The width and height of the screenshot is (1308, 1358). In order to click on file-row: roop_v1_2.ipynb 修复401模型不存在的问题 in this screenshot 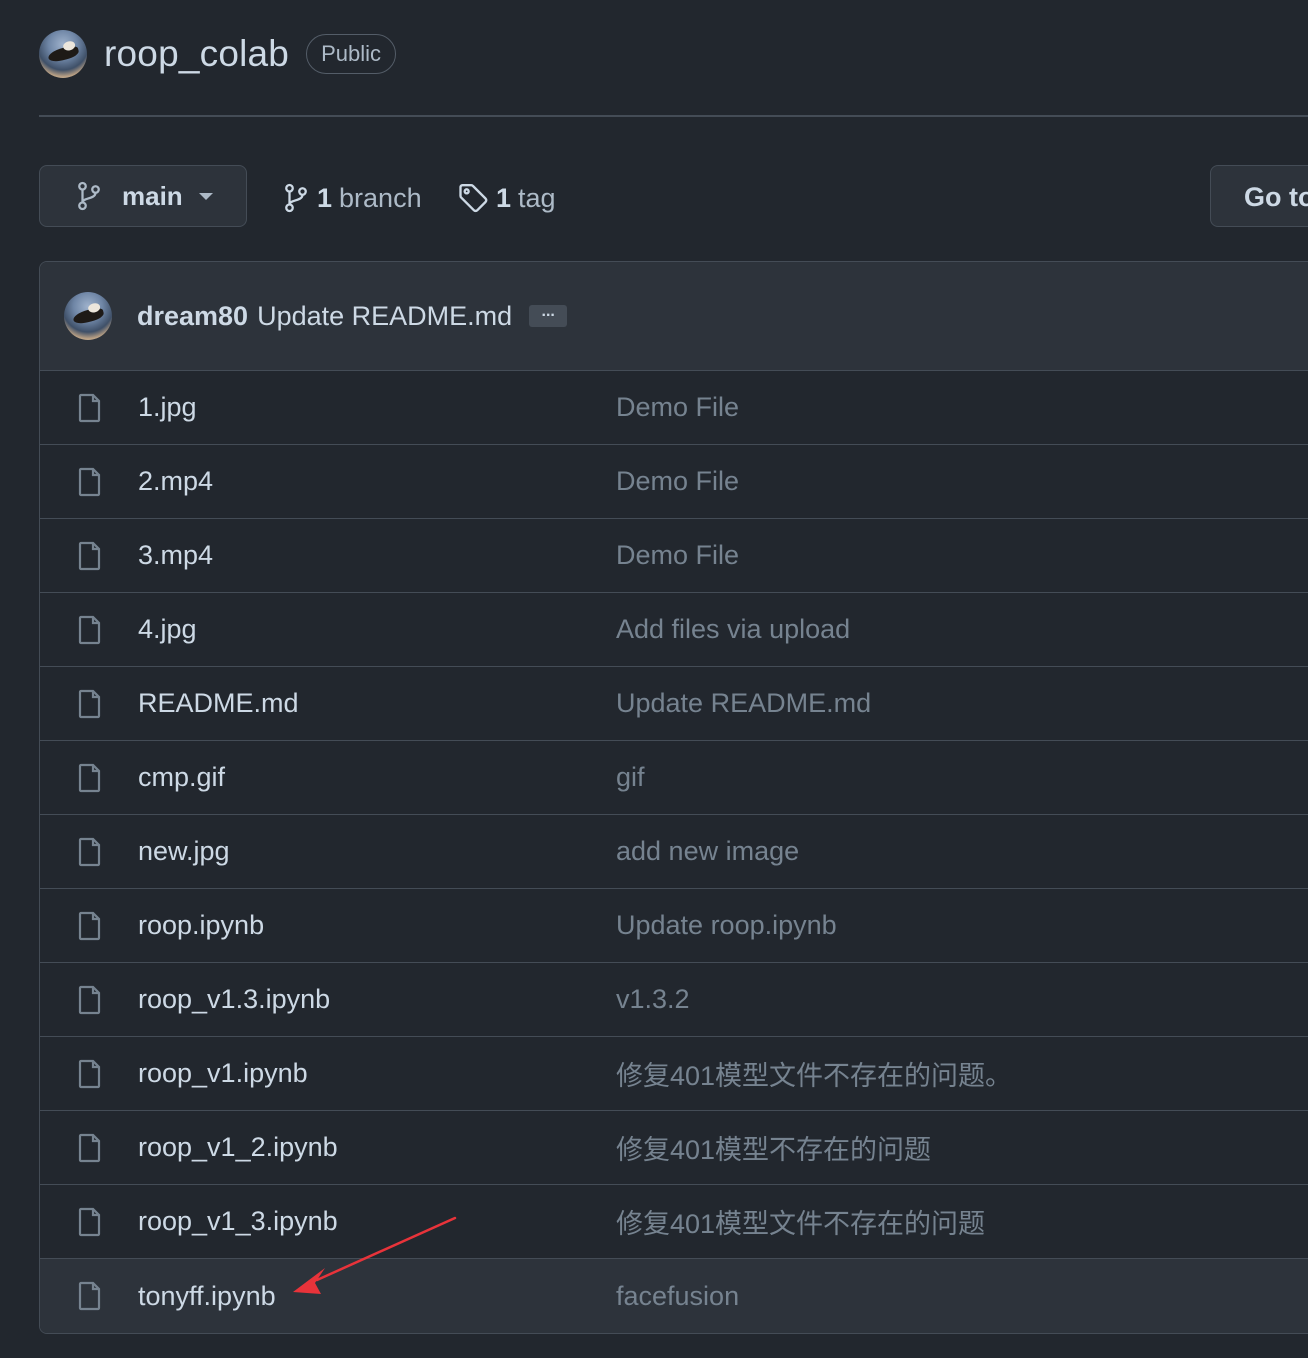, I will do `click(674, 1148)`.